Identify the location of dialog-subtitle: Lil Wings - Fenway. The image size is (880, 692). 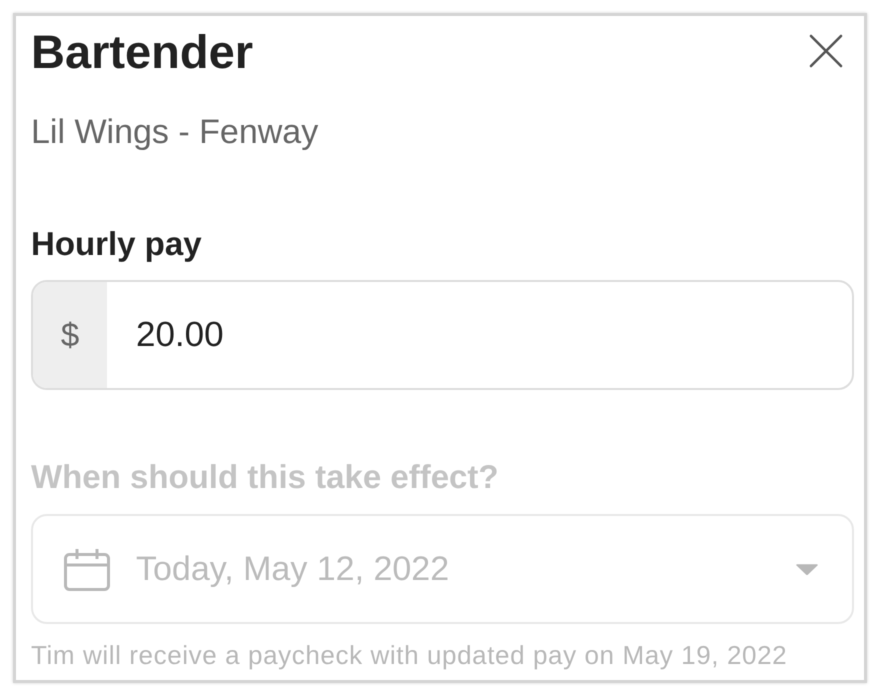
(175, 132).